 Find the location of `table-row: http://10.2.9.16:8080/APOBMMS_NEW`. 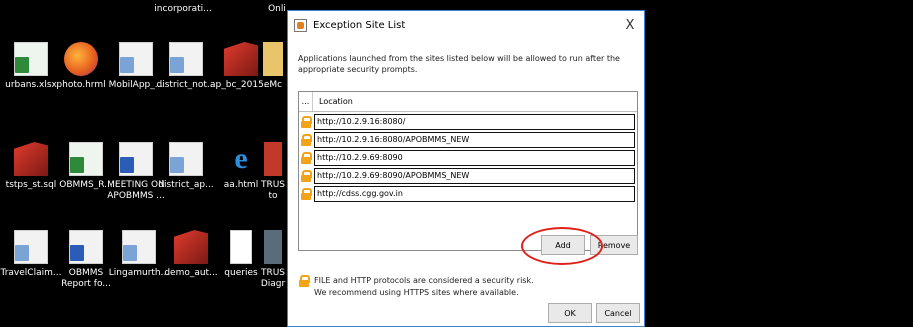

table-row: http://10.2.9.16:8080/APOBMMS_NEW is located at coordinates (468, 140).